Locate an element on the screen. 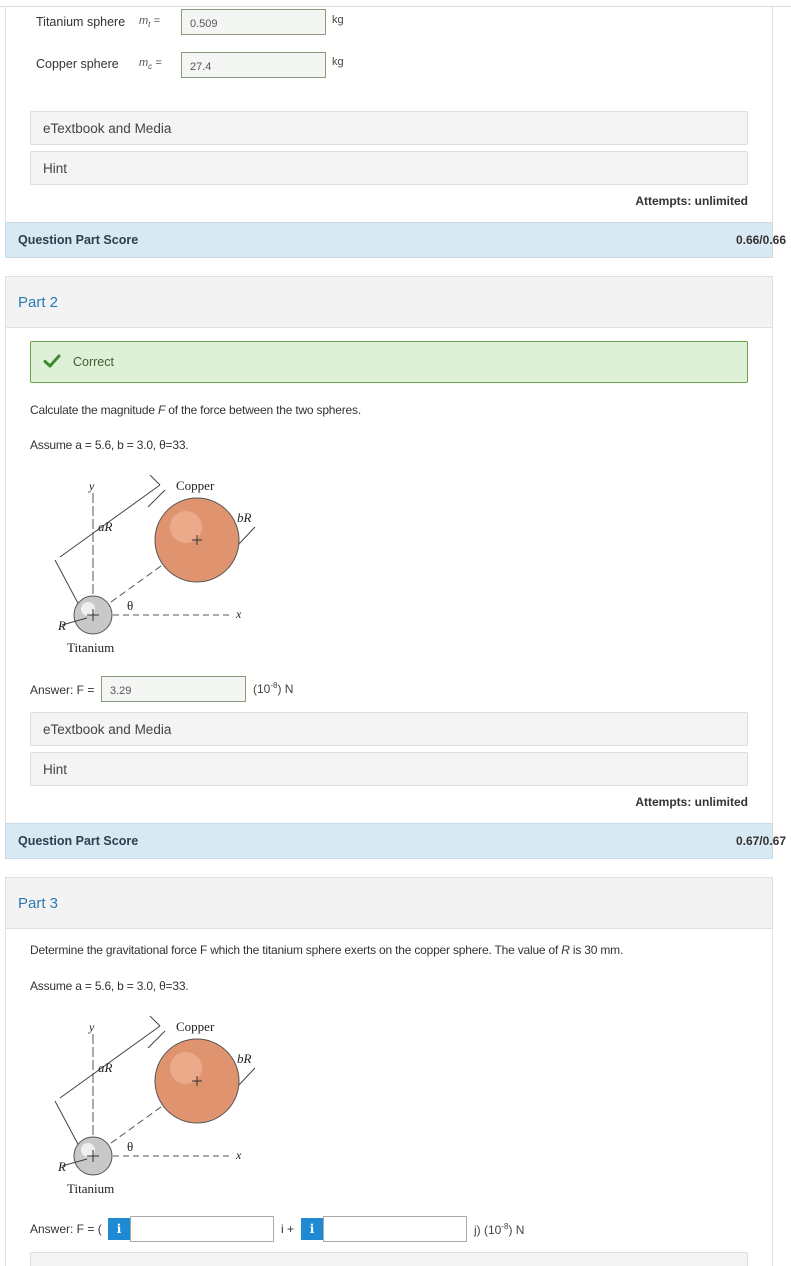  copper-unit: kg is located at coordinates (338, 62).